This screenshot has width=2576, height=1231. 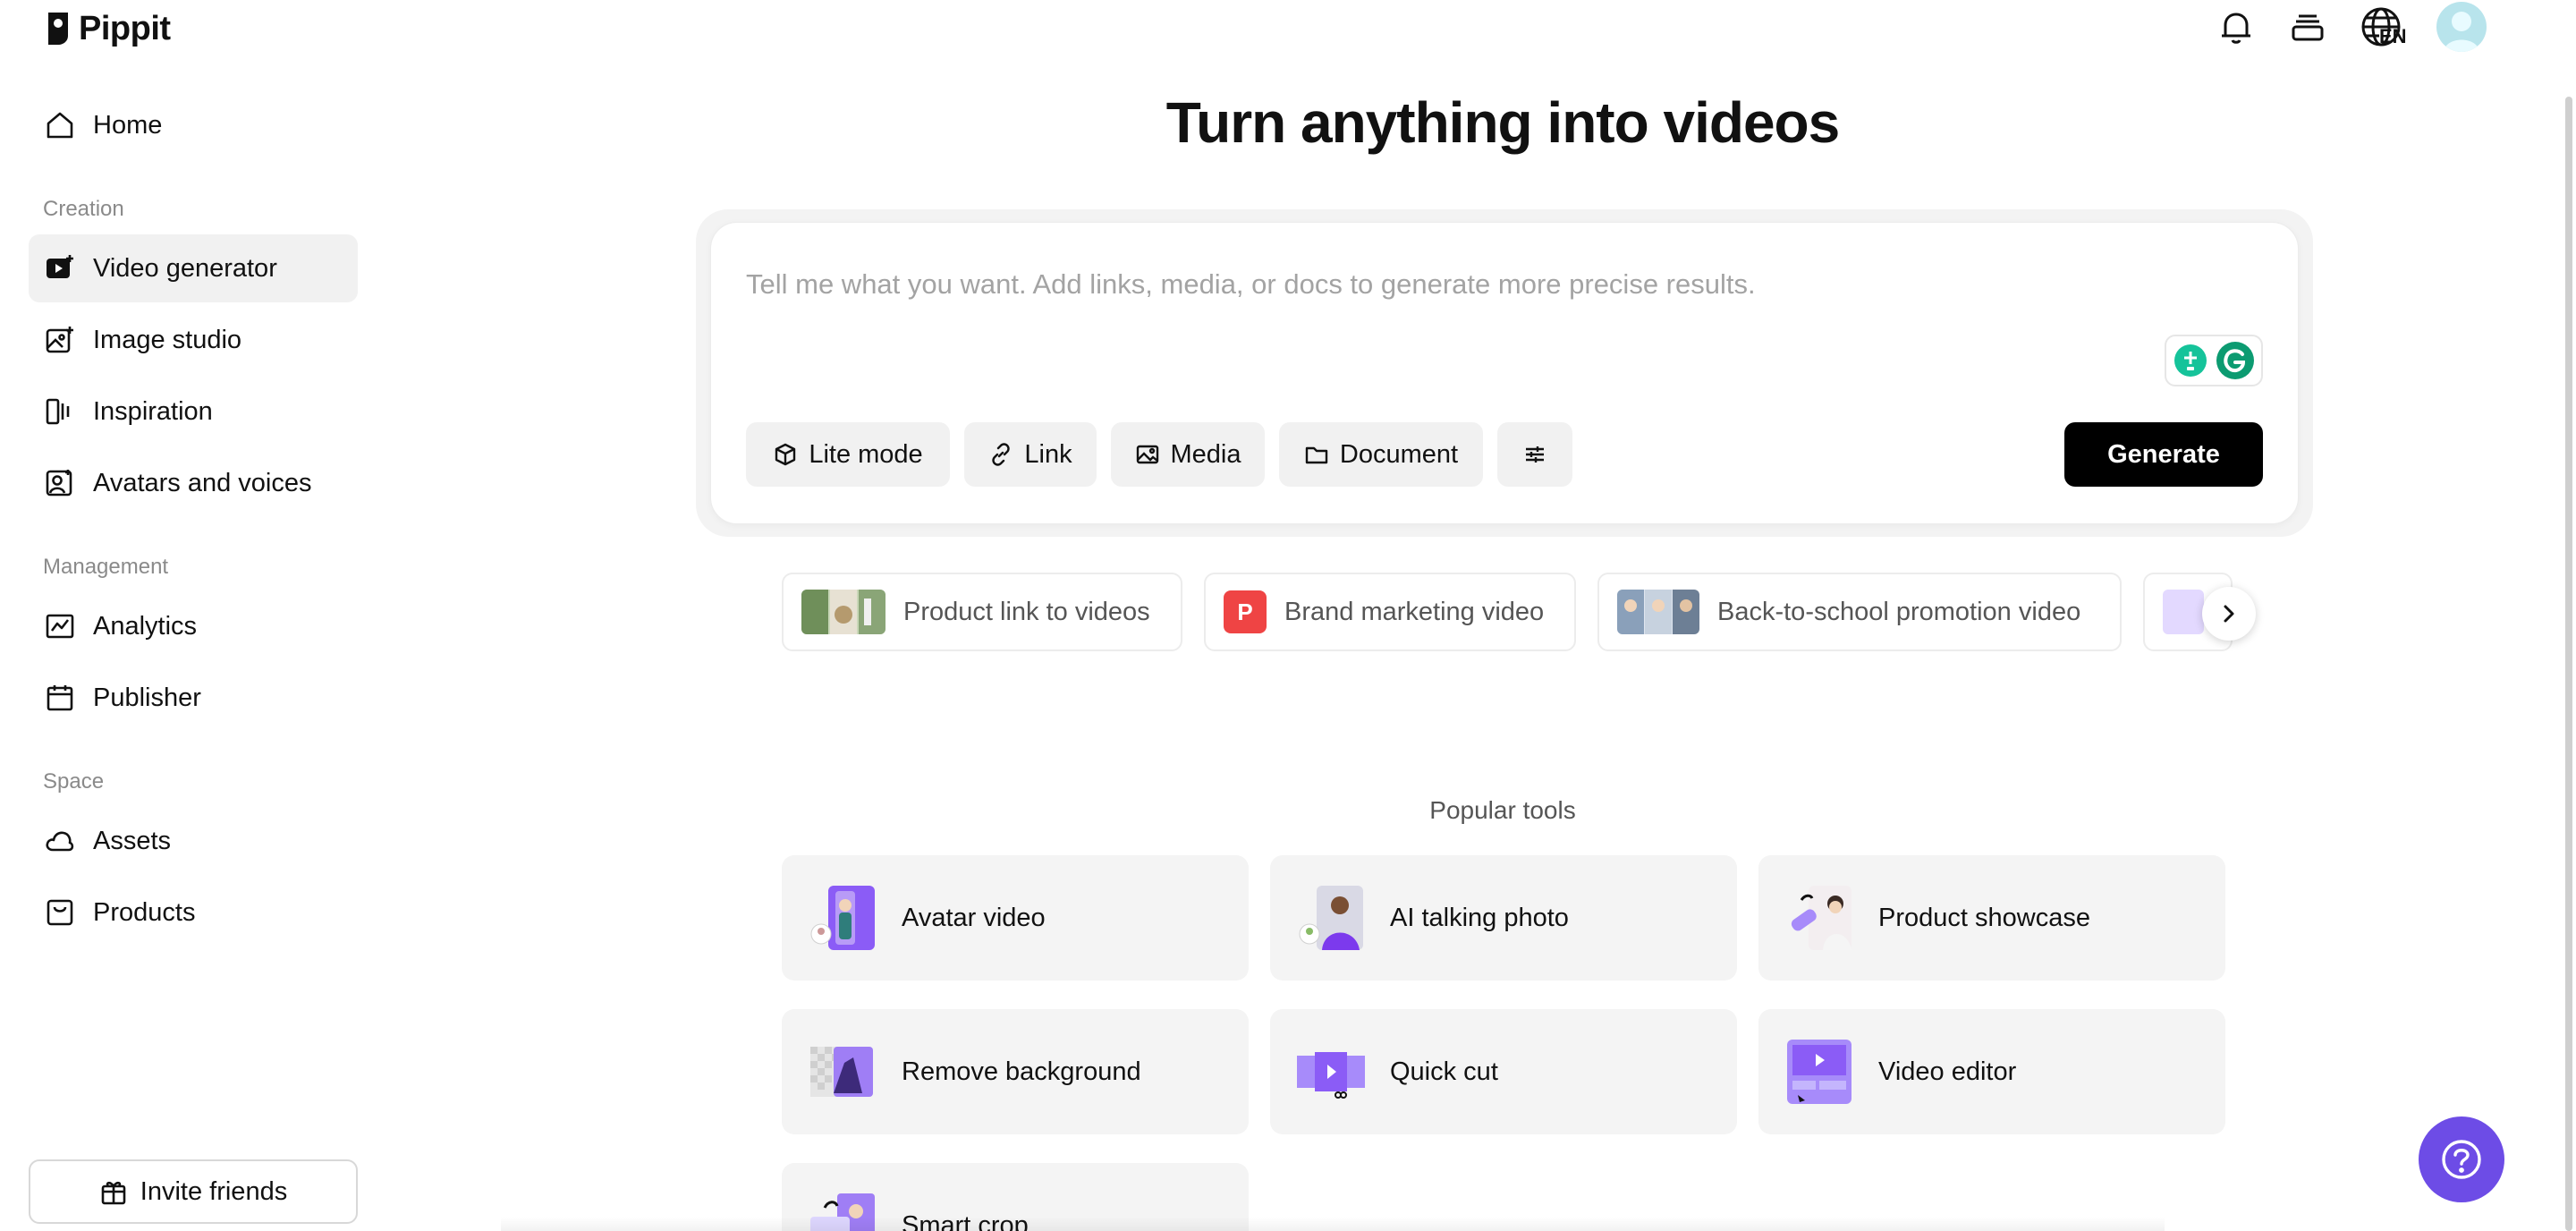 I want to click on lite-mode-button: Lite mode, so click(x=848, y=454).